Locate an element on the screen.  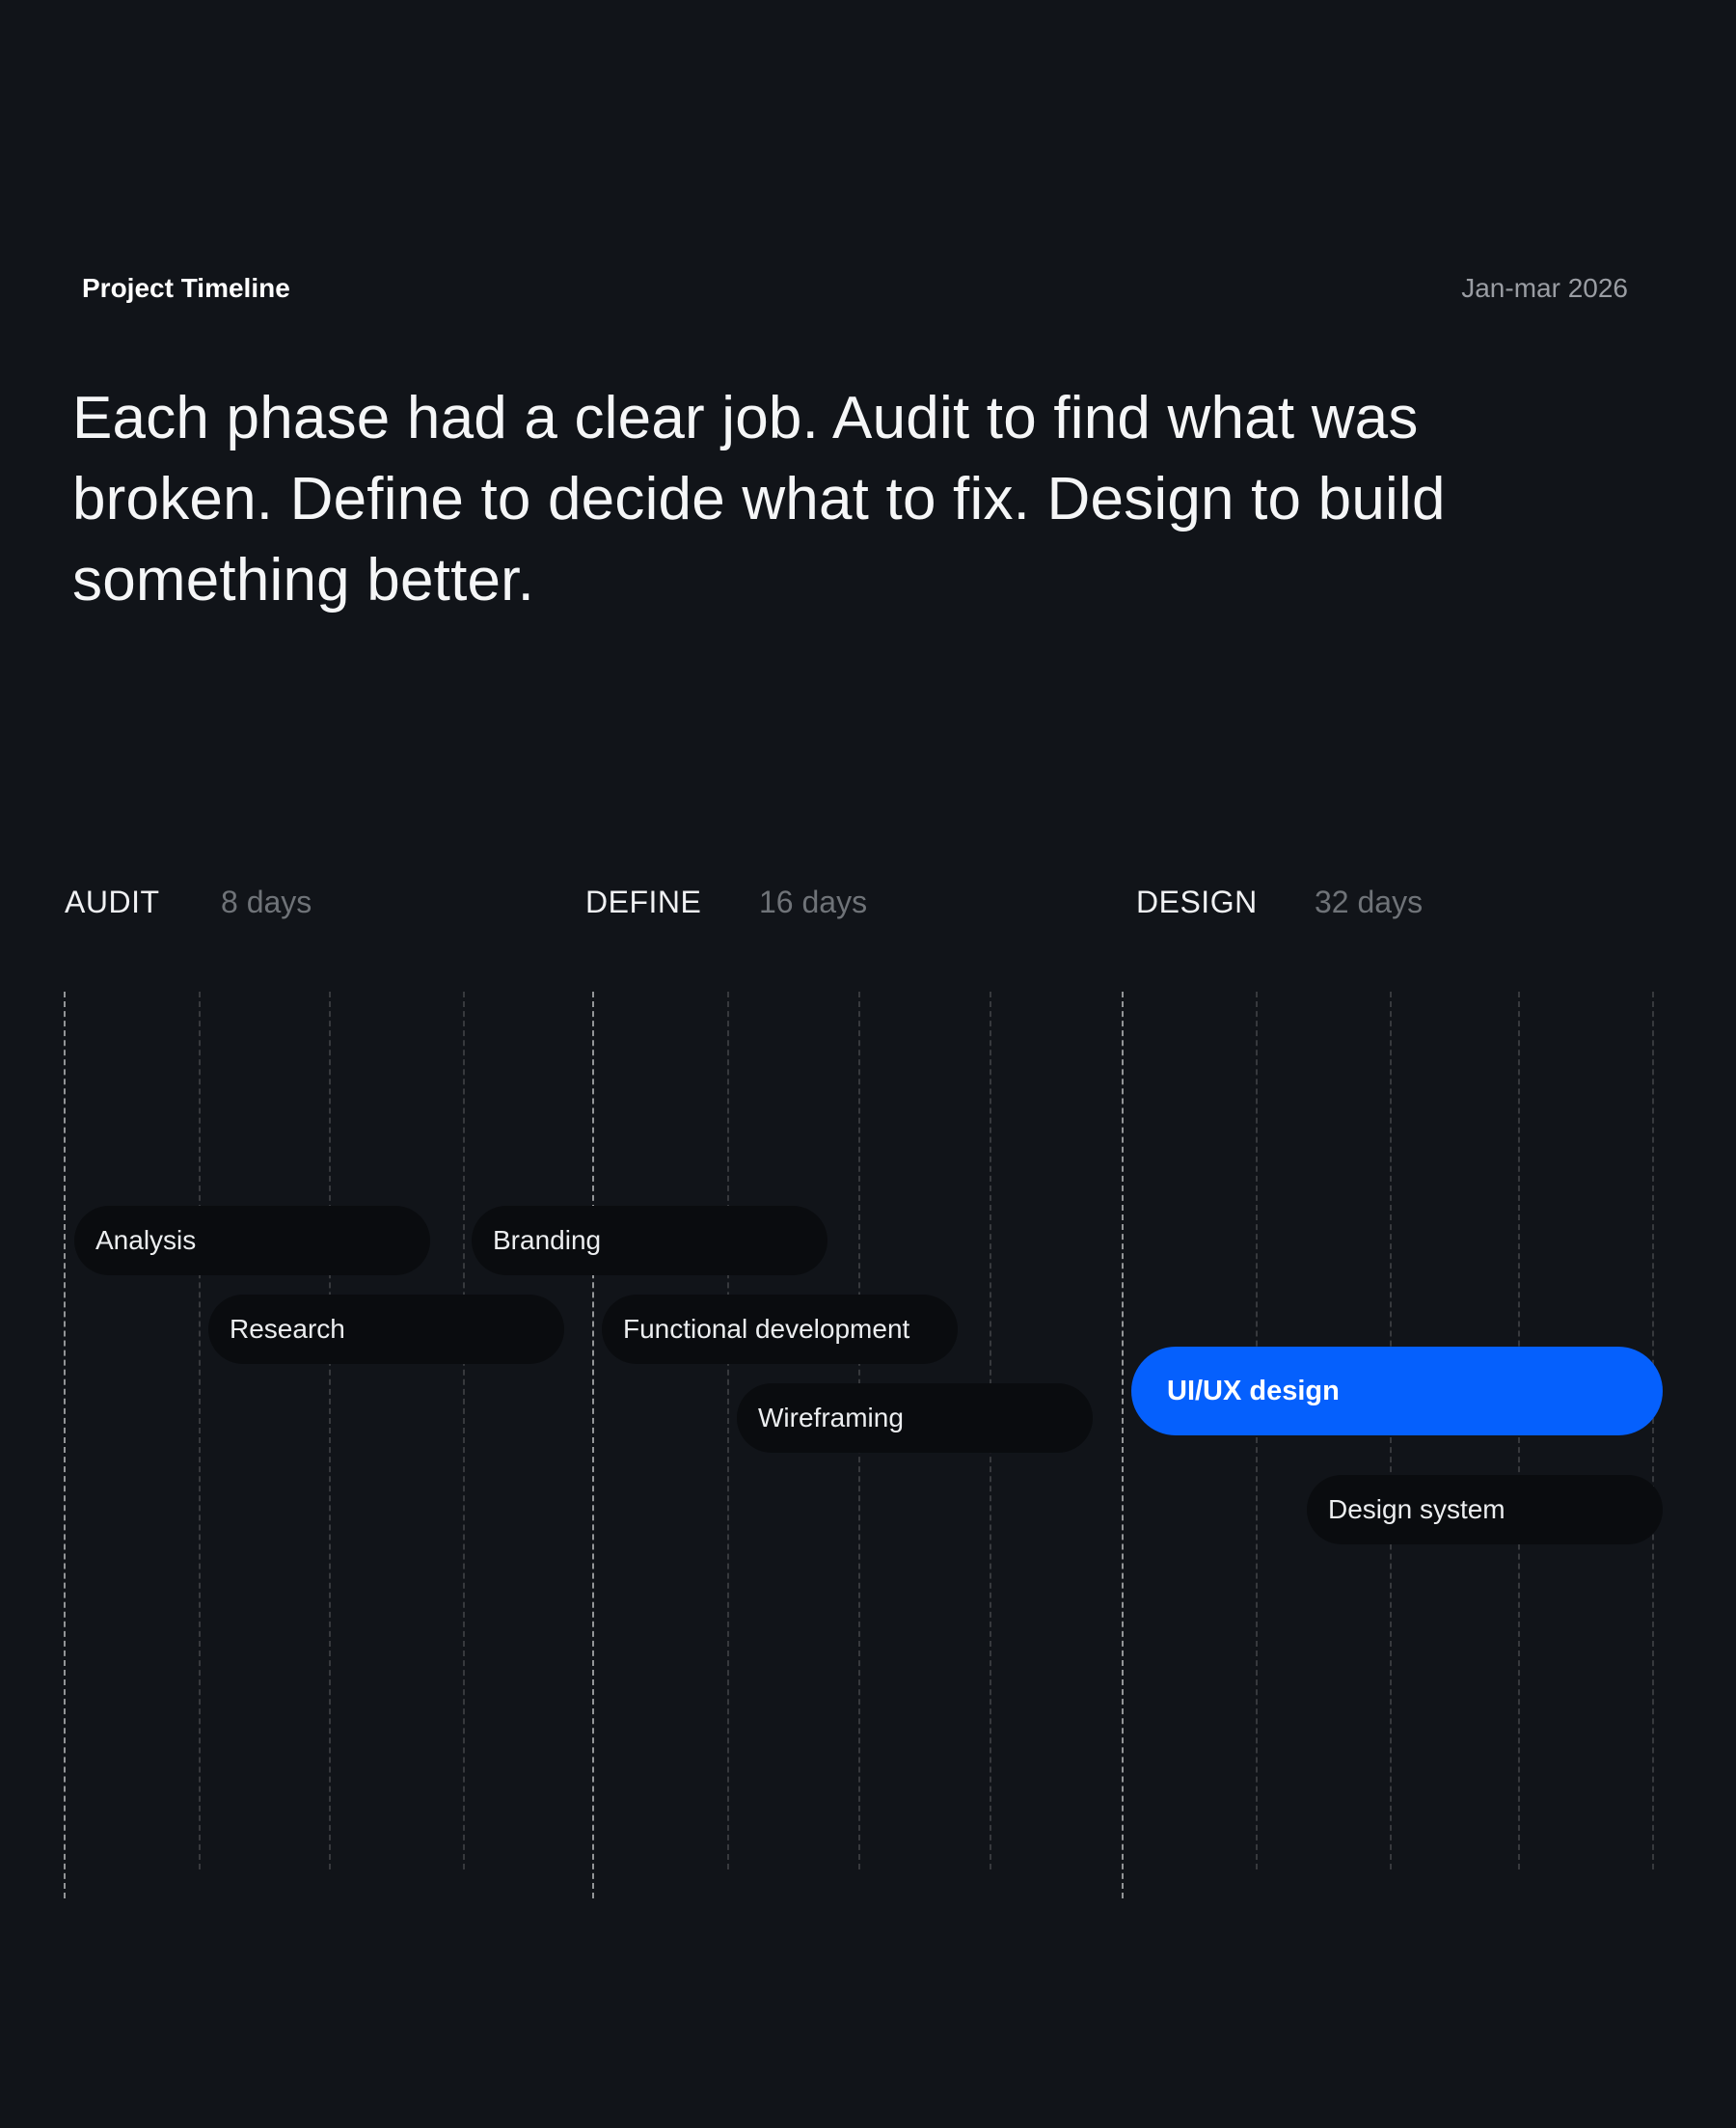
phase-audit-label: AUDIT is located at coordinates (113, 902).